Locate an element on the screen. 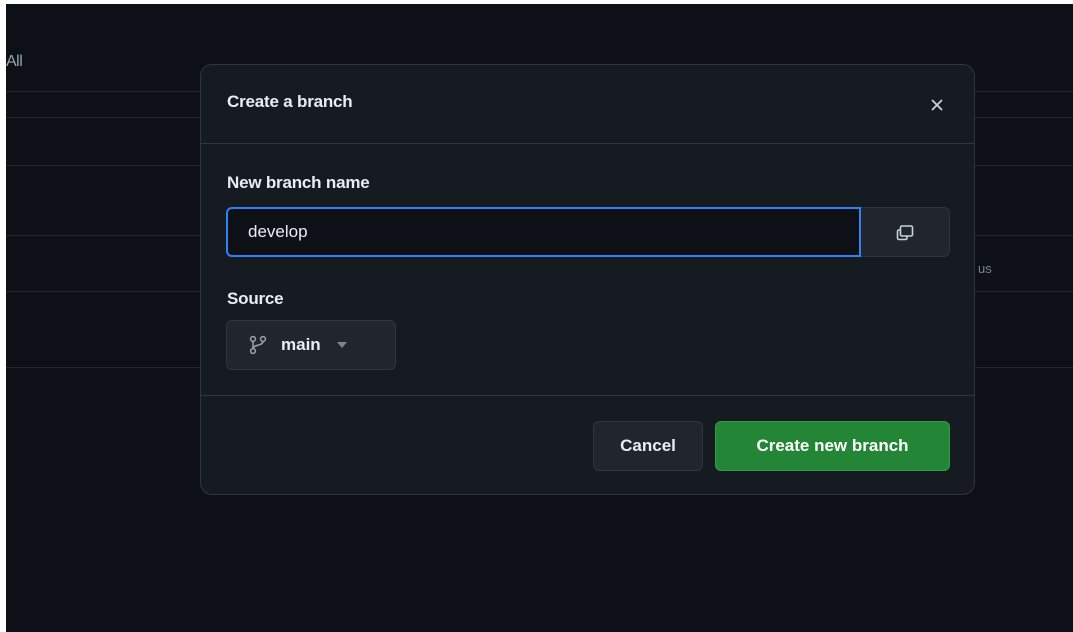 The image size is (1073, 632). copy-icon is located at coordinates (905, 233).